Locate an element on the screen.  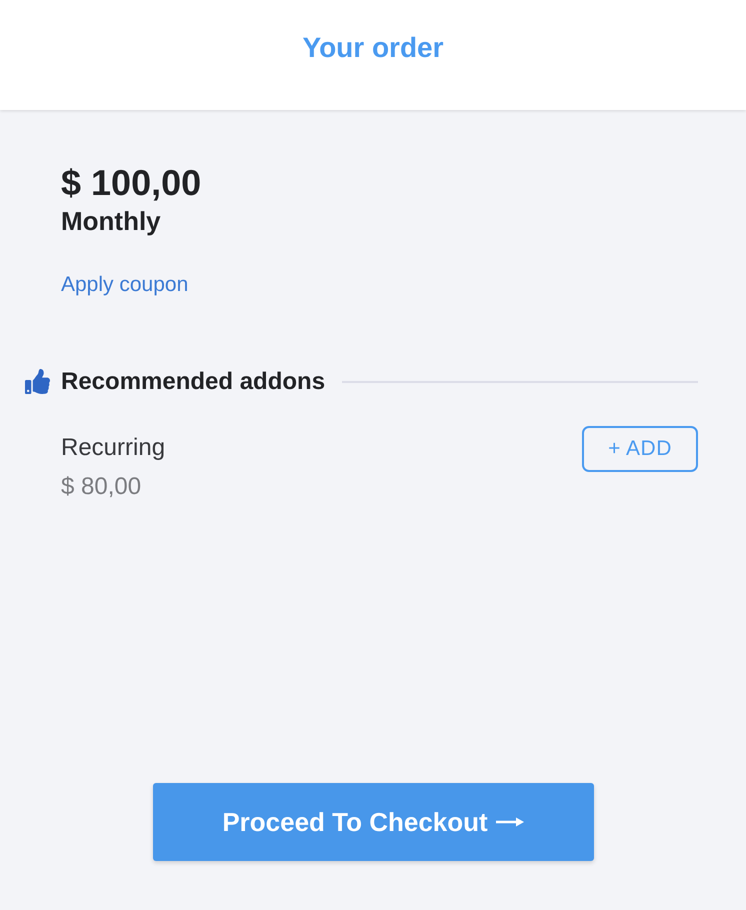
plan-price: $ 100,00 is located at coordinates (131, 182).